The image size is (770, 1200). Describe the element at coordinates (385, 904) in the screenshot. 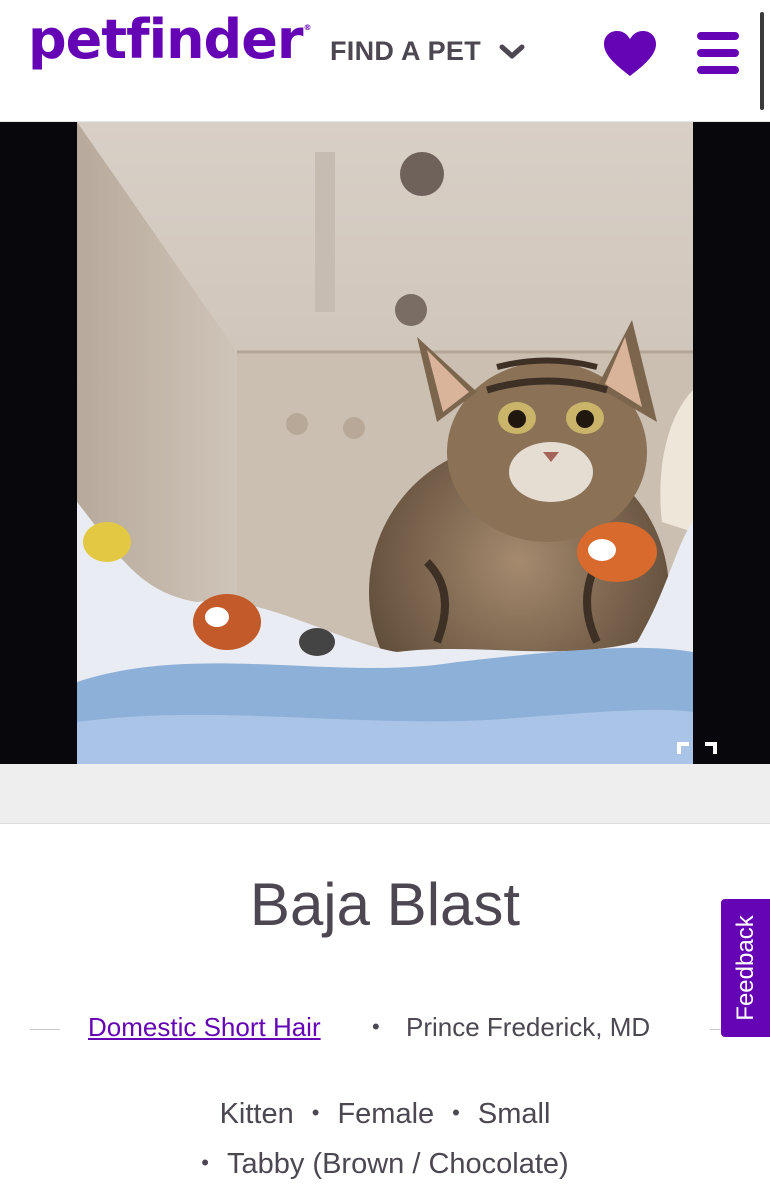

I see `pet-name-heading: Baja Blast` at that location.